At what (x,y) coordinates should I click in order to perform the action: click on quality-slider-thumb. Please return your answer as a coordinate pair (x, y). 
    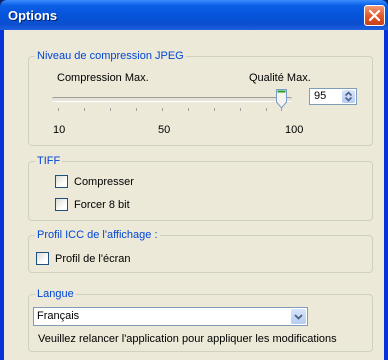
    Looking at the image, I should click on (281, 99).